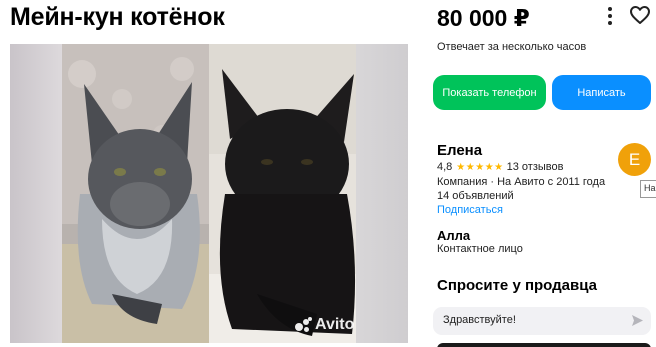  What do you see at coordinates (36, 193) in the screenshot?
I see `gallery-blur-left` at bounding box center [36, 193].